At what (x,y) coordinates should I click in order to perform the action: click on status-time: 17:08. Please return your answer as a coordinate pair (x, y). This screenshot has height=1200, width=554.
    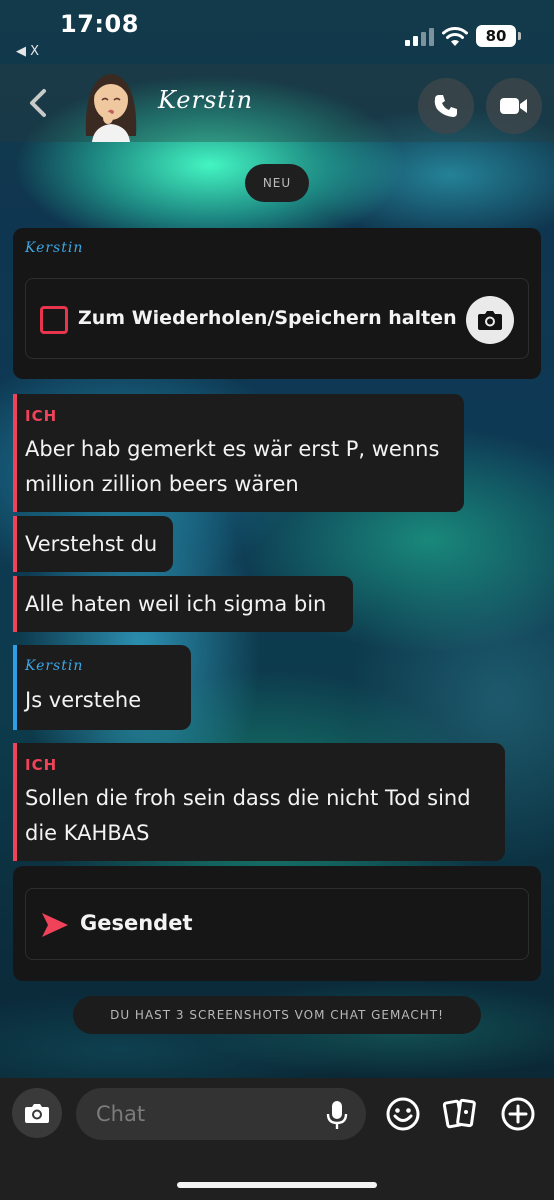
    Looking at the image, I should click on (99, 24).